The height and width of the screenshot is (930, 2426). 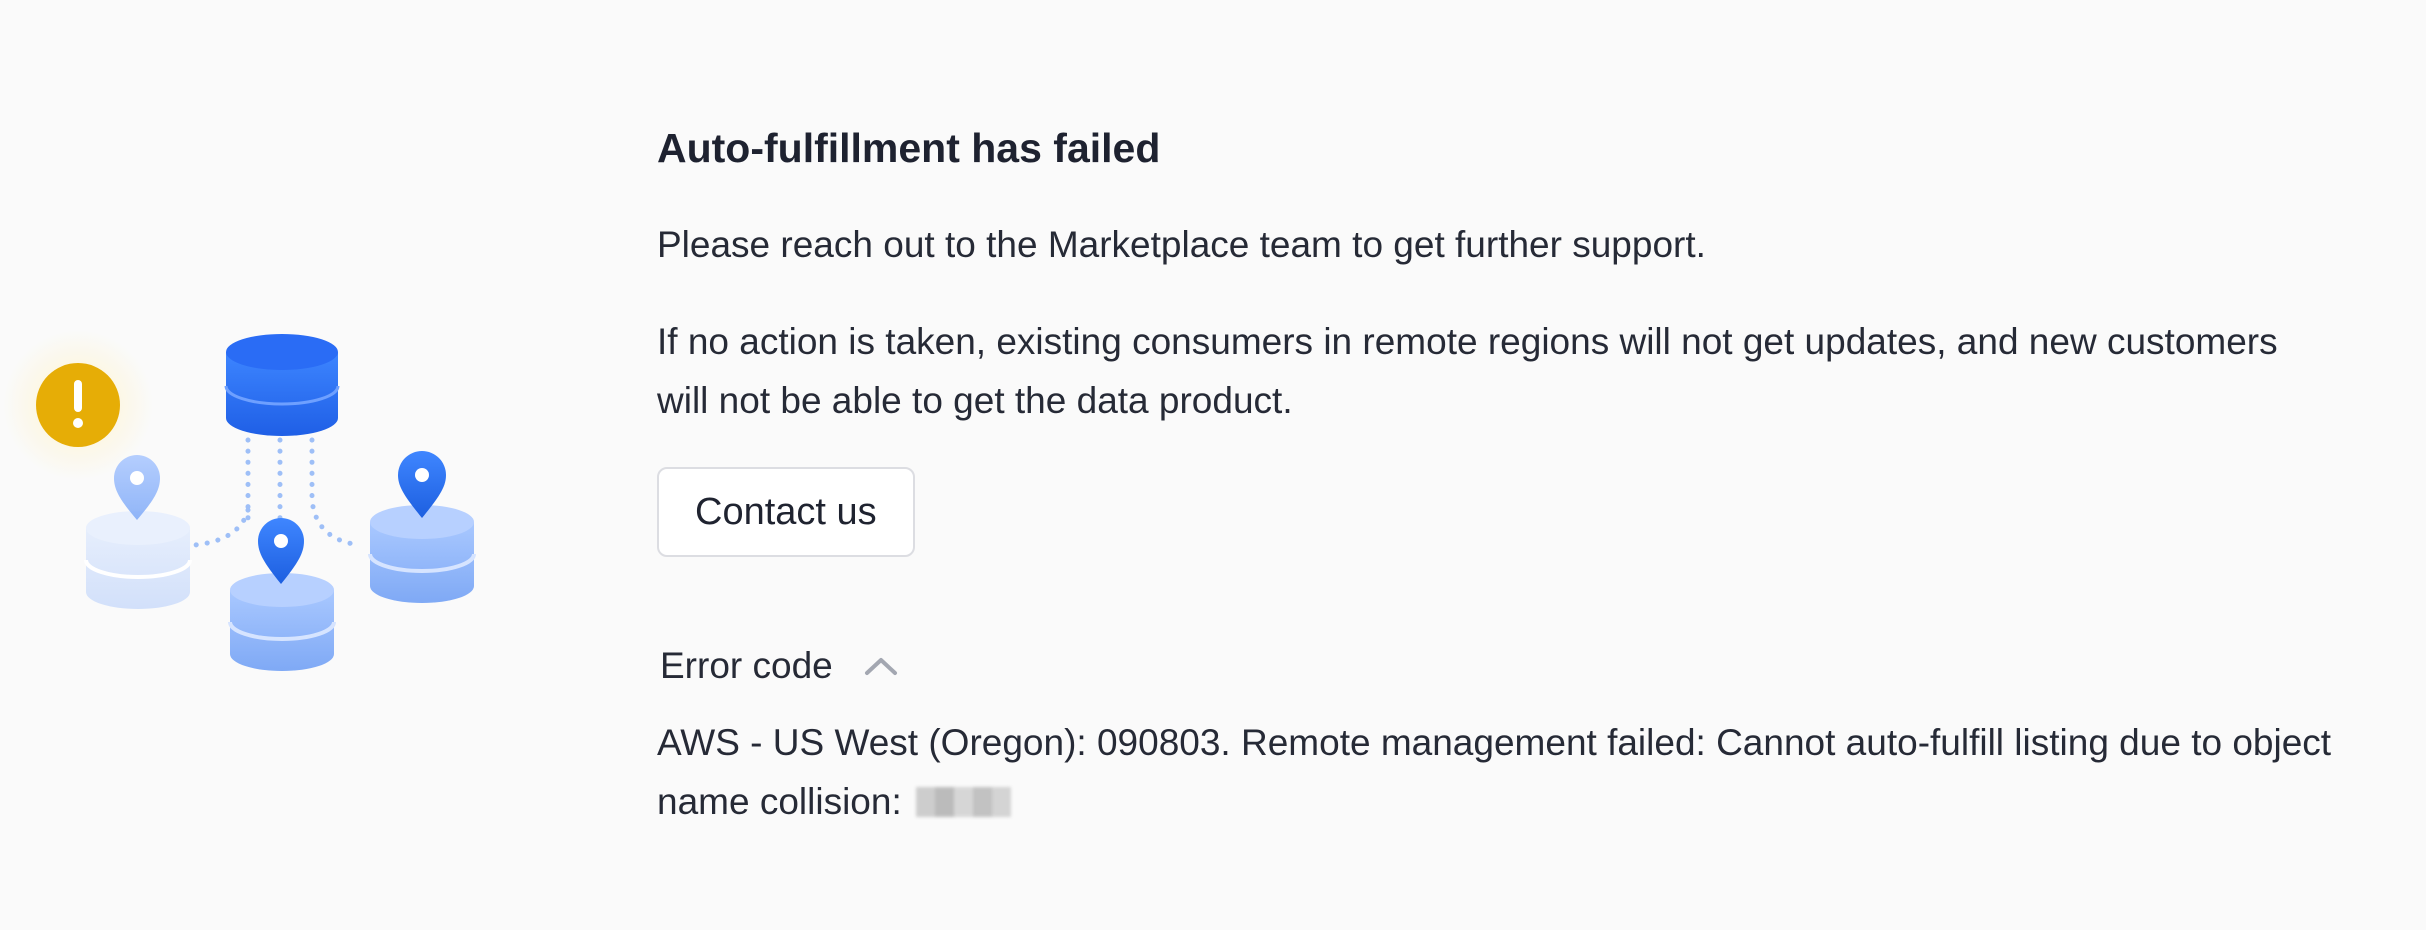 I want to click on redacted-object-name, so click(x=964, y=802).